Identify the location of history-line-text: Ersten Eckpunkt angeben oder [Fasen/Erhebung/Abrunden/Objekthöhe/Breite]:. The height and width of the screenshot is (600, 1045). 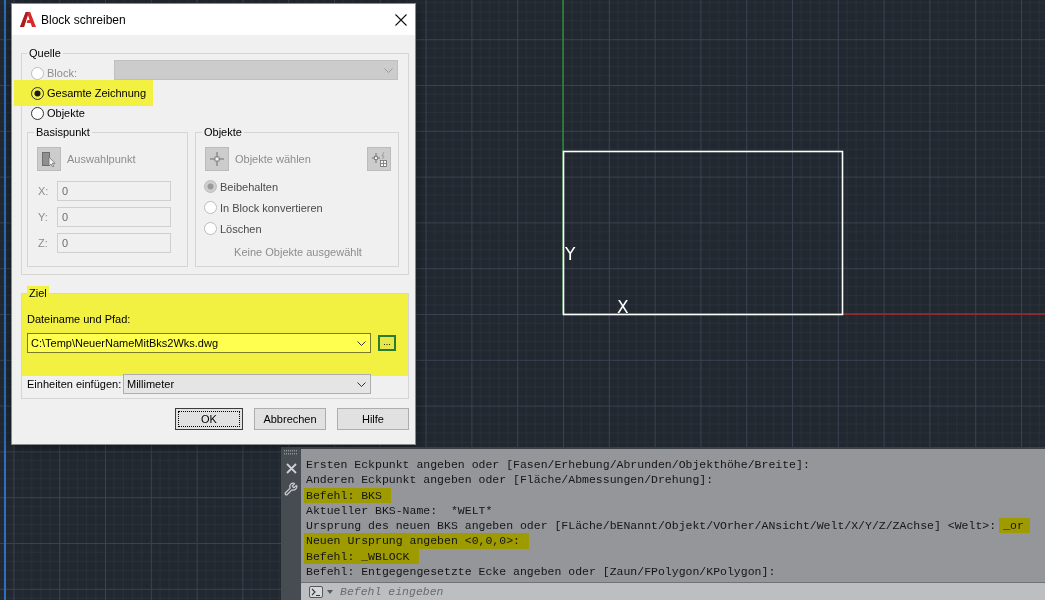
(558, 465).